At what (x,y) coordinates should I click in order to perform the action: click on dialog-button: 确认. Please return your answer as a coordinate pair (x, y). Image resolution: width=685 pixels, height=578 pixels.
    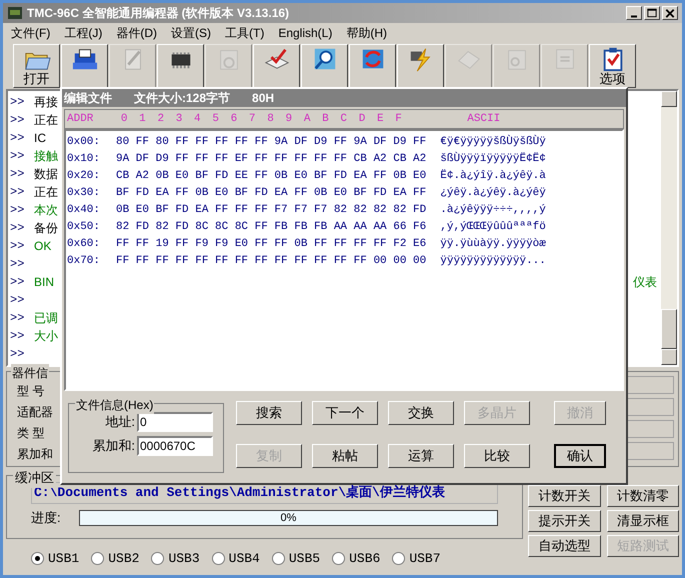
    Looking at the image, I should click on (580, 456).